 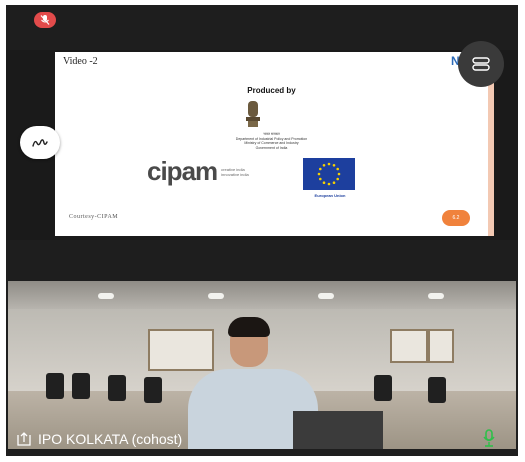 What do you see at coordinates (110, 439) in the screenshot?
I see `participant-name: IPO KOLKATA (cohost)` at bounding box center [110, 439].